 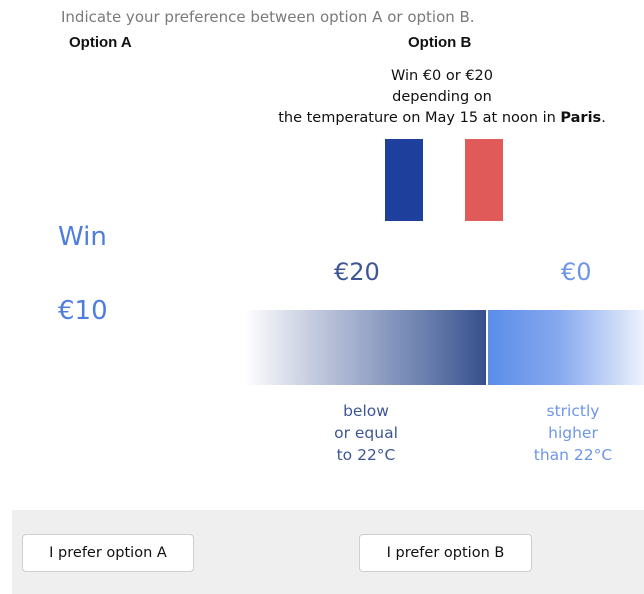 I want to click on flag-blue-stripe, so click(x=404, y=180).